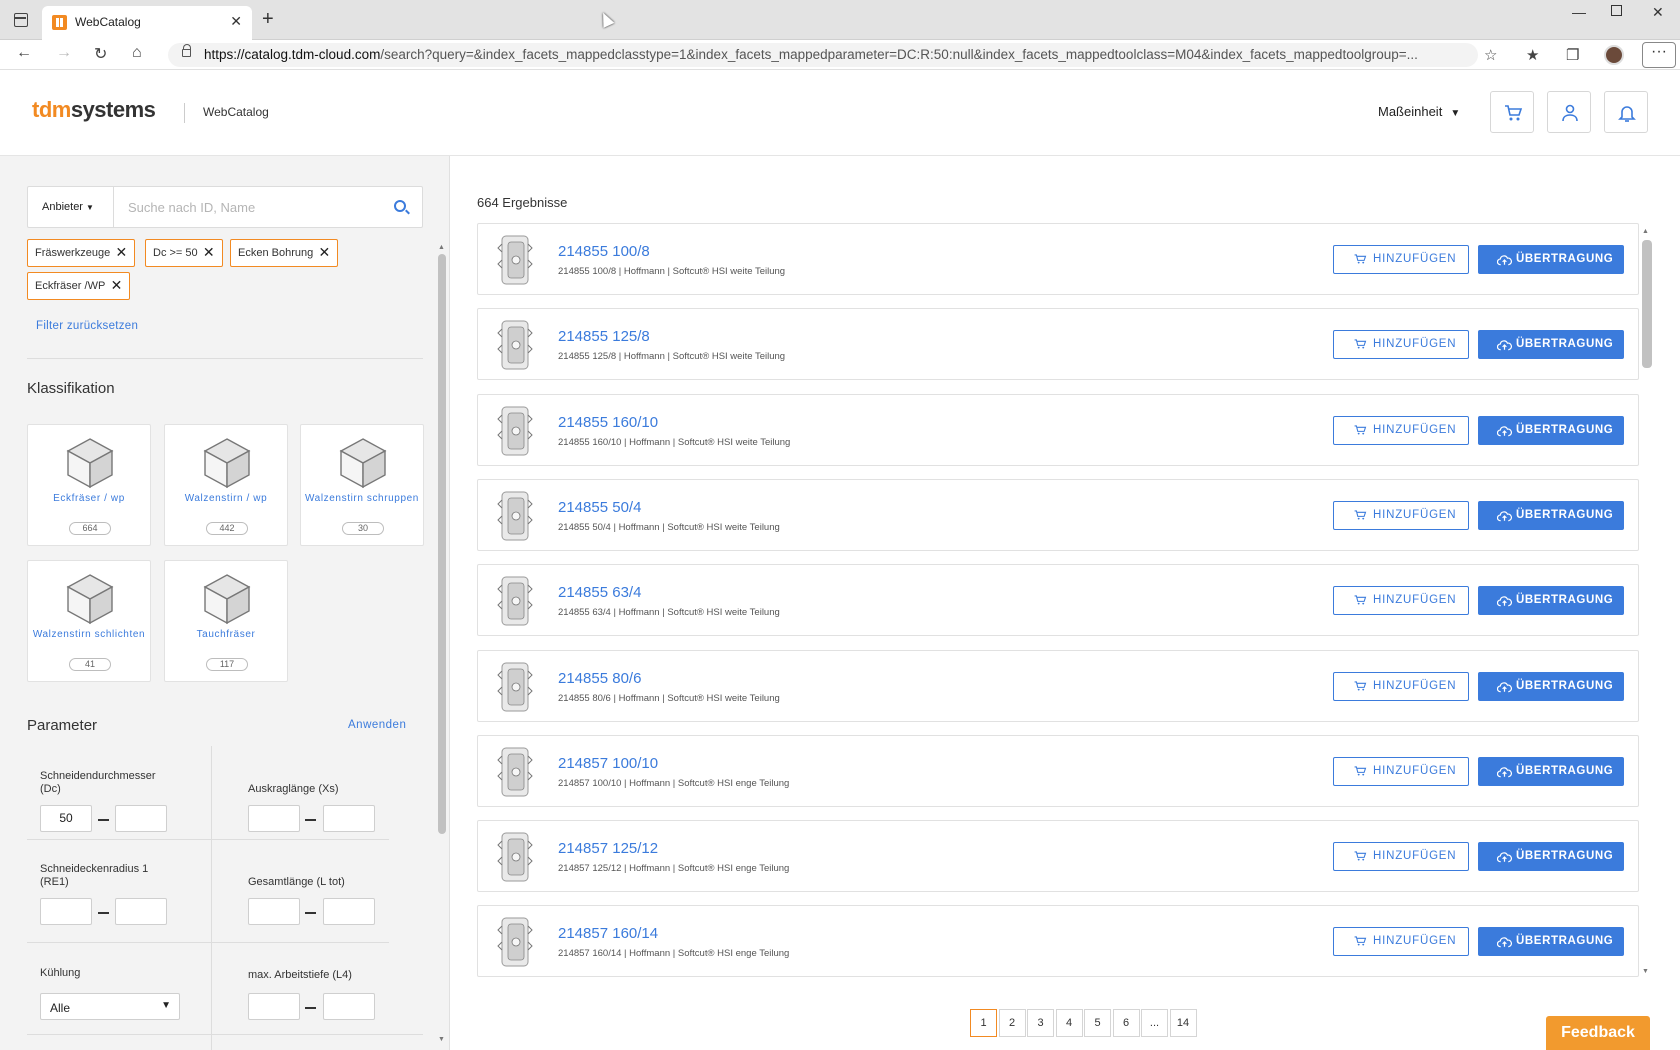  What do you see at coordinates (1647, 304) in the screenshot?
I see `results-scrollbar` at bounding box center [1647, 304].